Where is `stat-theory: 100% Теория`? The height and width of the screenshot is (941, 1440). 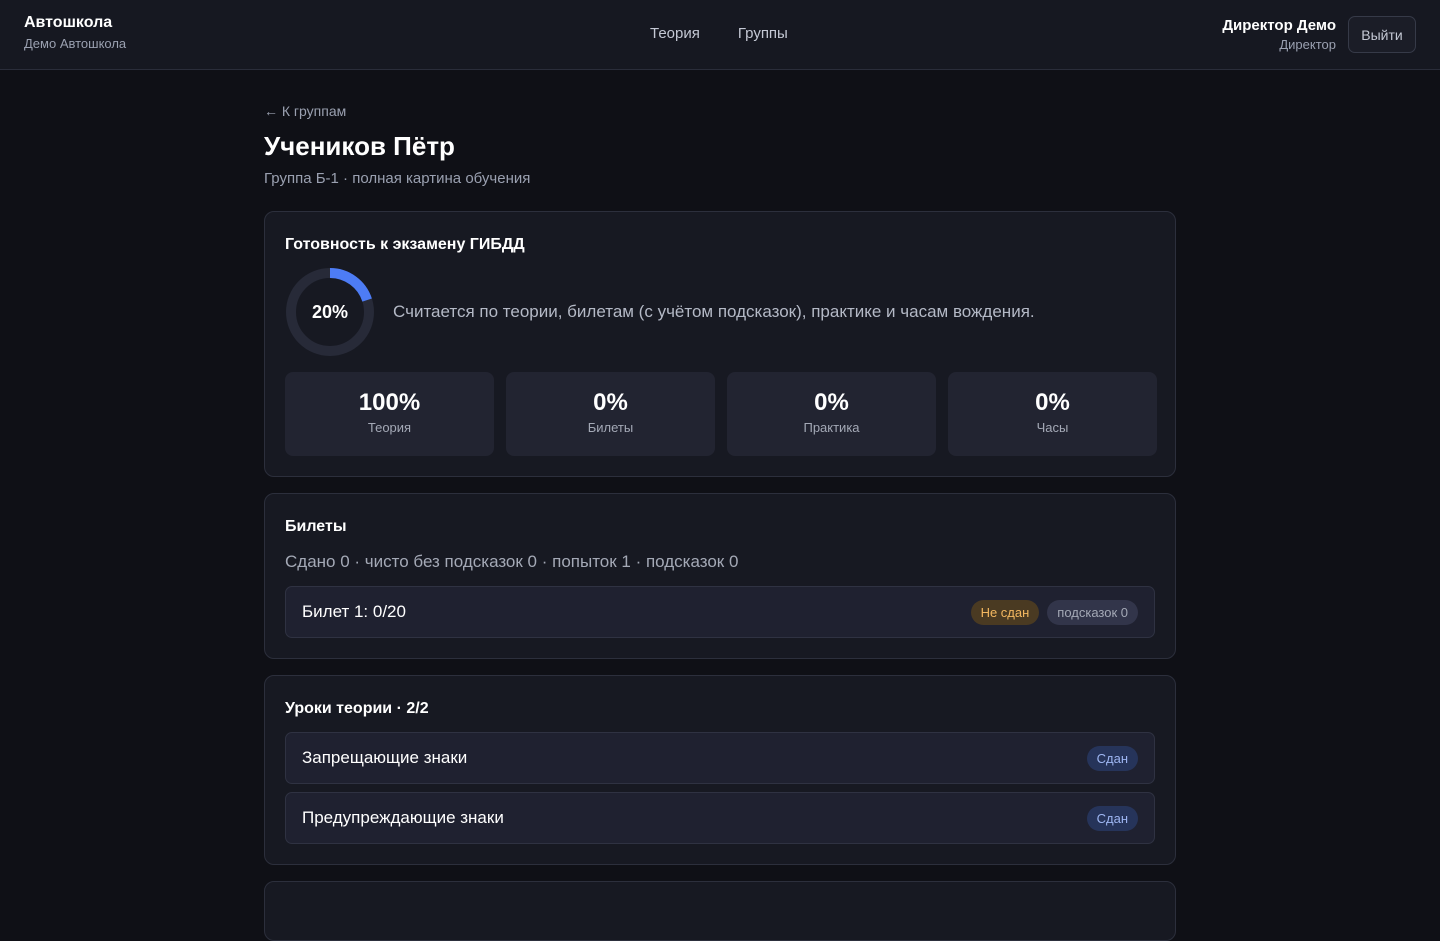 stat-theory: 100% Теория is located at coordinates (389, 414).